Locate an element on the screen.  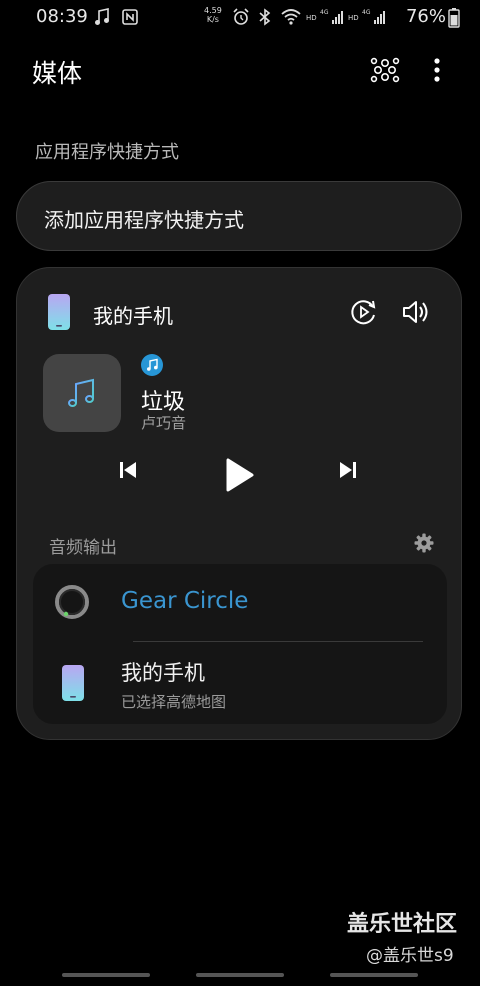
audio-output-title: 音频输出 is located at coordinates (83, 548).